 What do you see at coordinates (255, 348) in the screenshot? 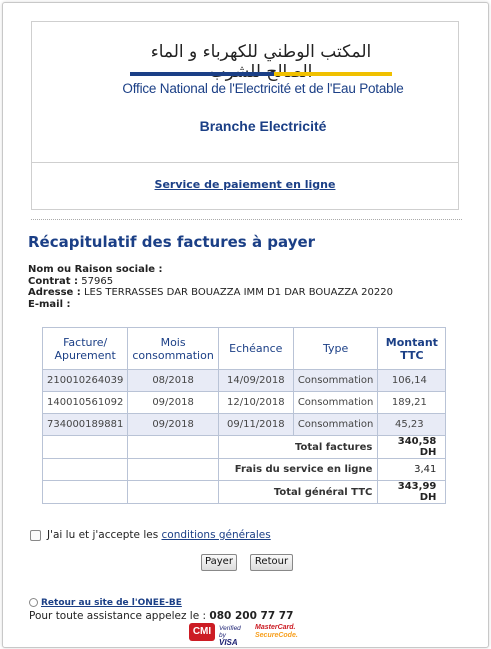
I see `col-header-echeance: Echéance` at bounding box center [255, 348].